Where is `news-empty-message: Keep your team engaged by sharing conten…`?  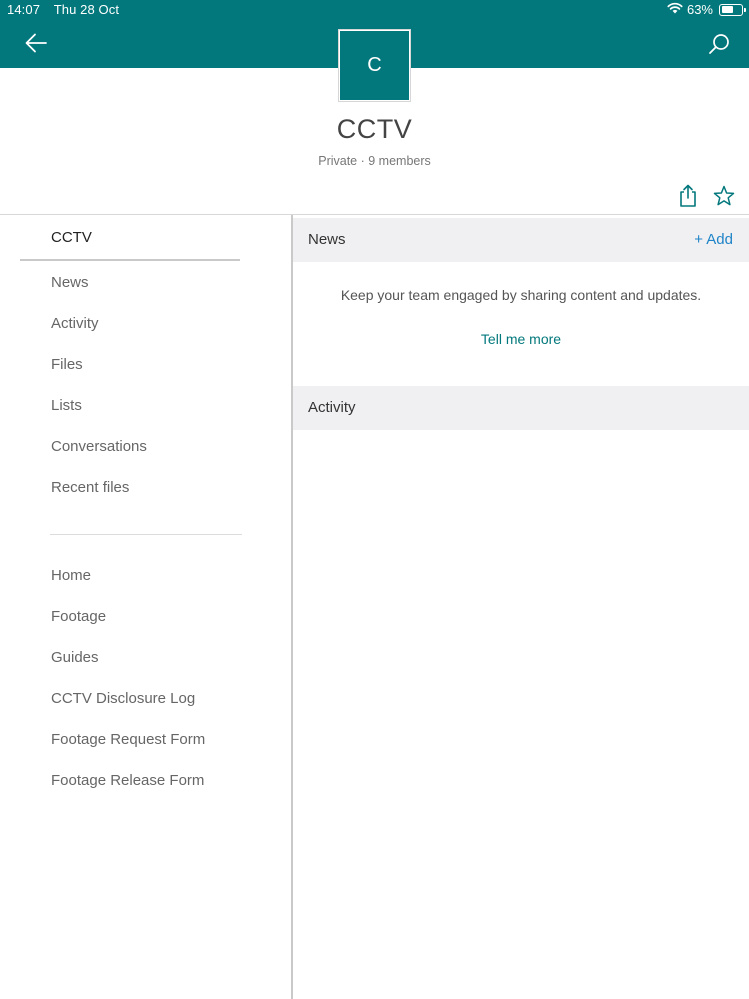
news-empty-message: Keep your team engaged by sharing conten… is located at coordinates (521, 295).